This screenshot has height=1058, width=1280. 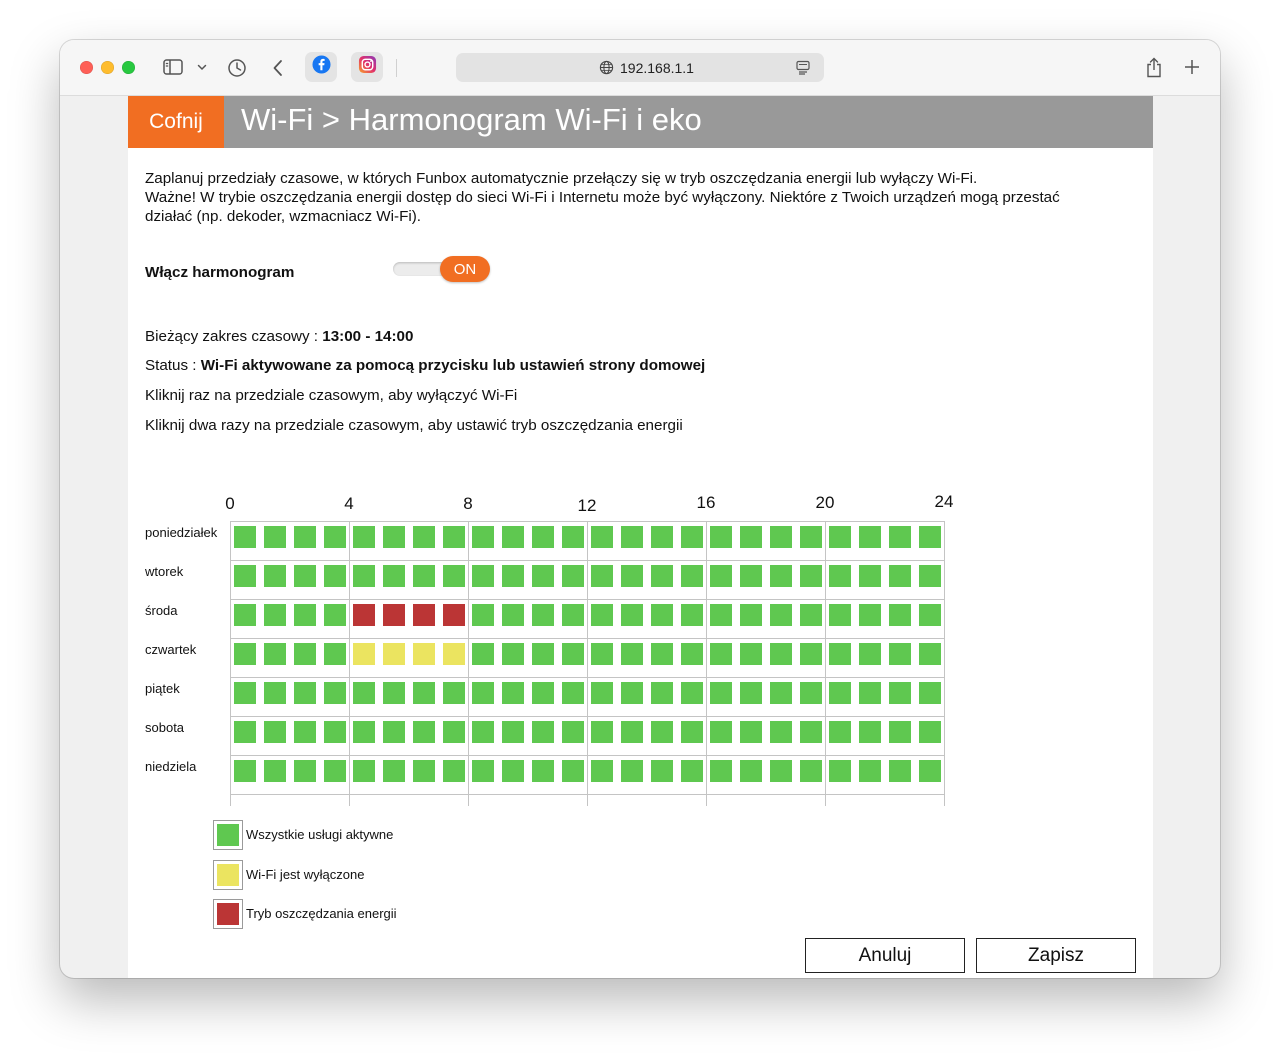 I want to click on schedule-toggle: ON, so click(x=442, y=269).